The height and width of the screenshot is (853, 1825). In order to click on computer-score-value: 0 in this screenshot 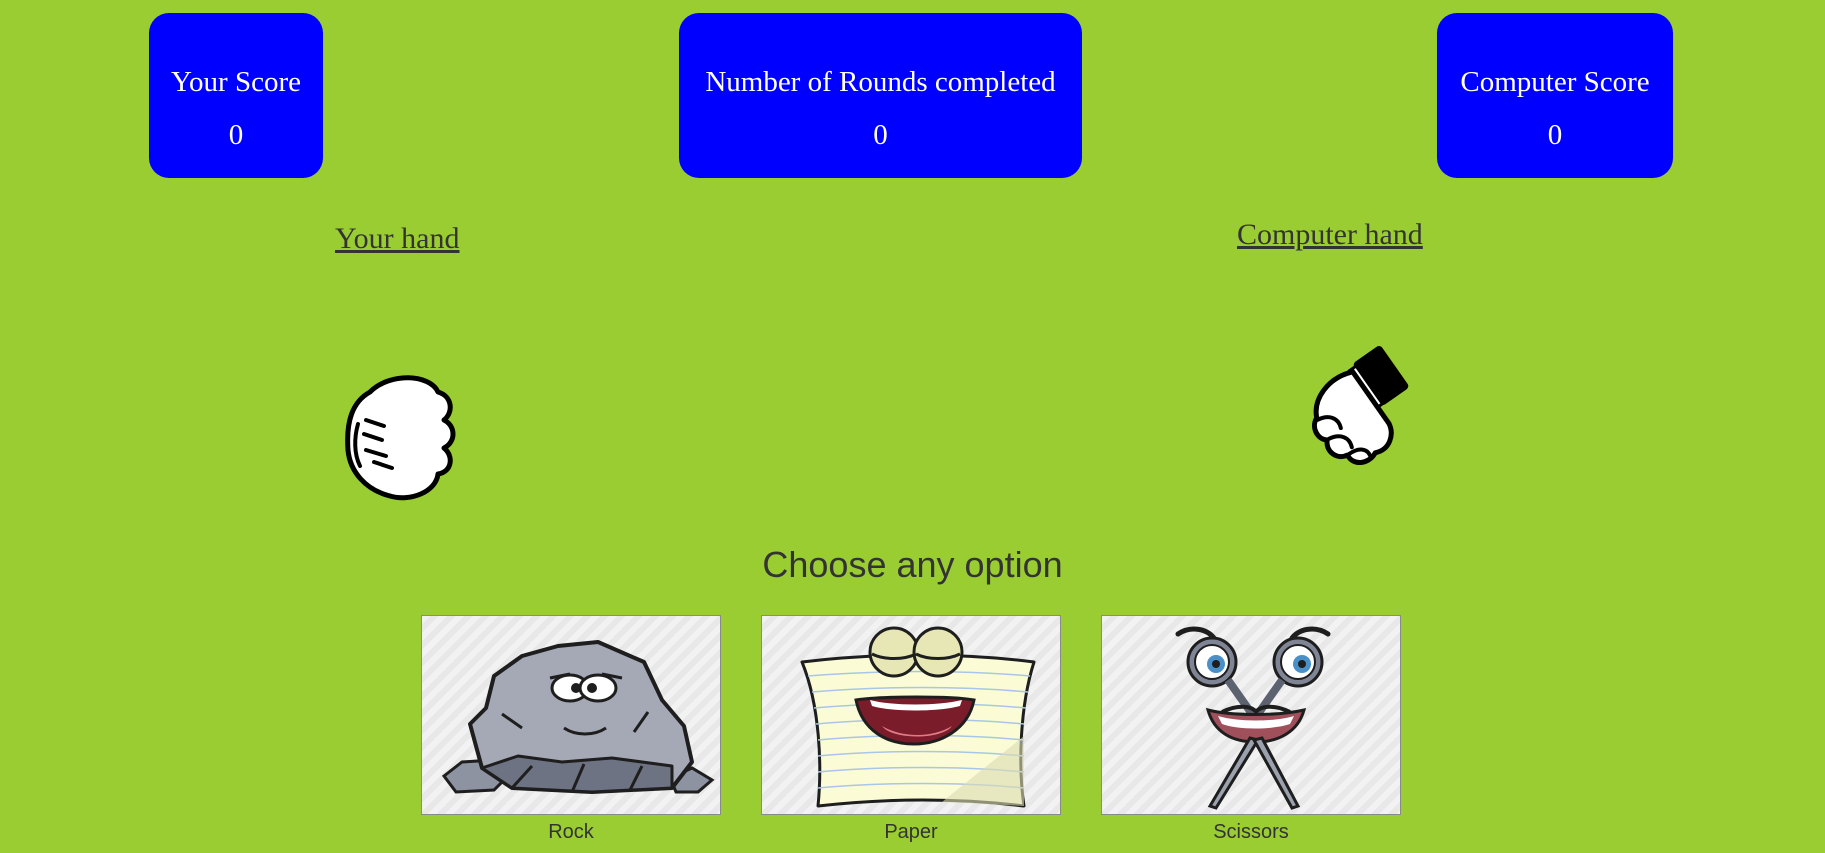, I will do `click(1555, 135)`.